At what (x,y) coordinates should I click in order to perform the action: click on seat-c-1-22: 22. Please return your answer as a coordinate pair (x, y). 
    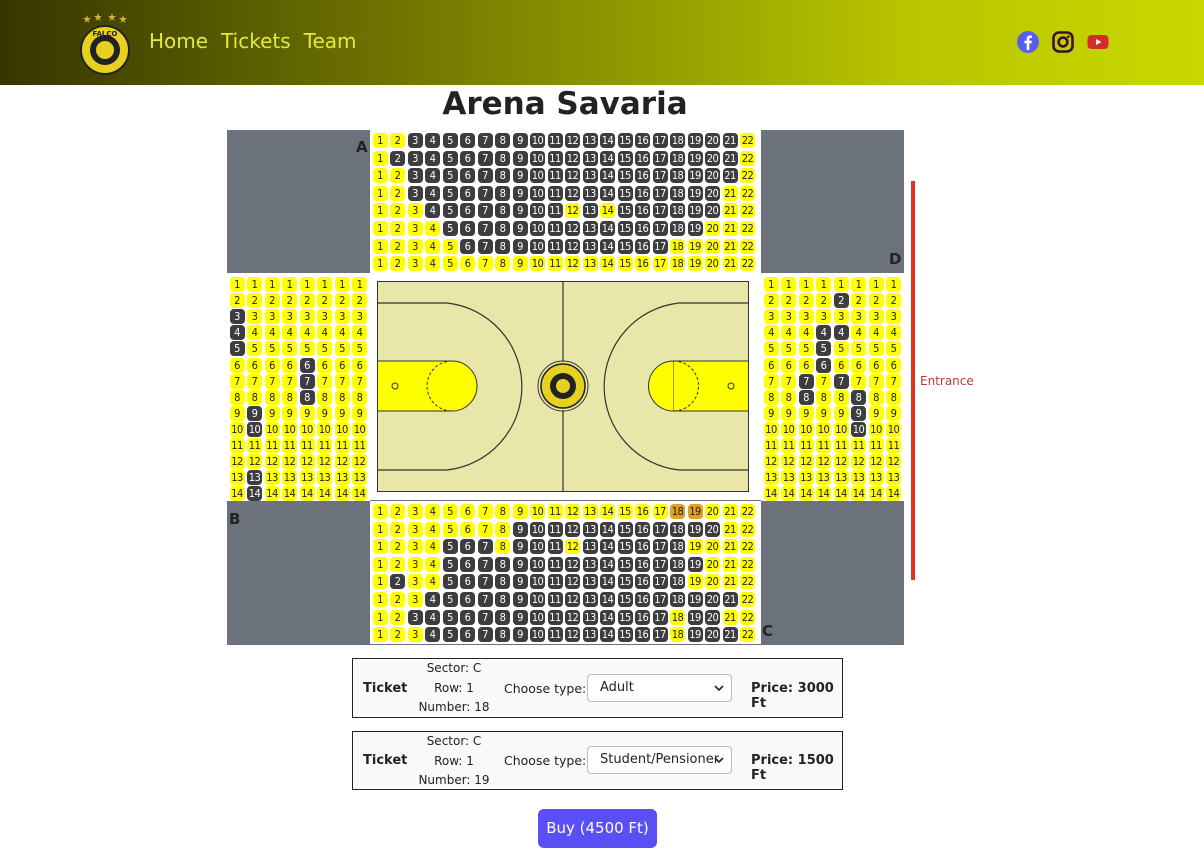
    Looking at the image, I should click on (747, 511).